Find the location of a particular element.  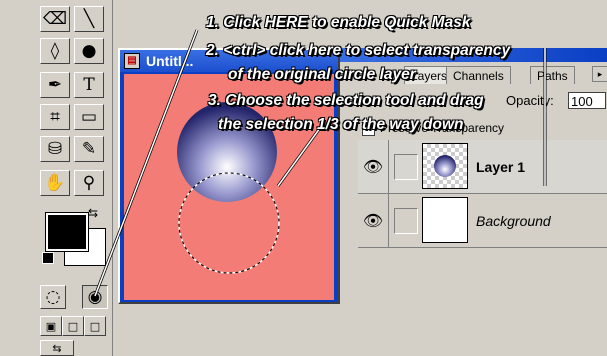

annotation-step-2-line-2: of the original circle layer is located at coordinates (322, 74).